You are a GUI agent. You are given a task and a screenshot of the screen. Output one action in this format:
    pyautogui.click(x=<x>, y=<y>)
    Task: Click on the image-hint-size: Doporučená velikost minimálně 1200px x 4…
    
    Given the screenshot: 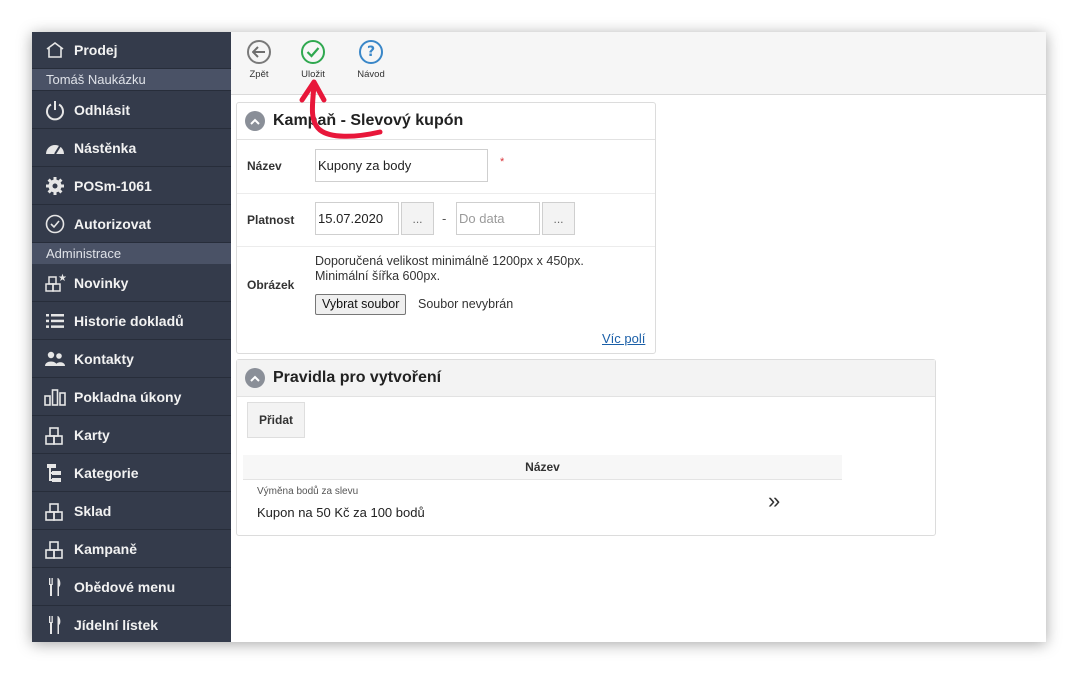 What is the action you would take?
    pyautogui.click(x=449, y=261)
    